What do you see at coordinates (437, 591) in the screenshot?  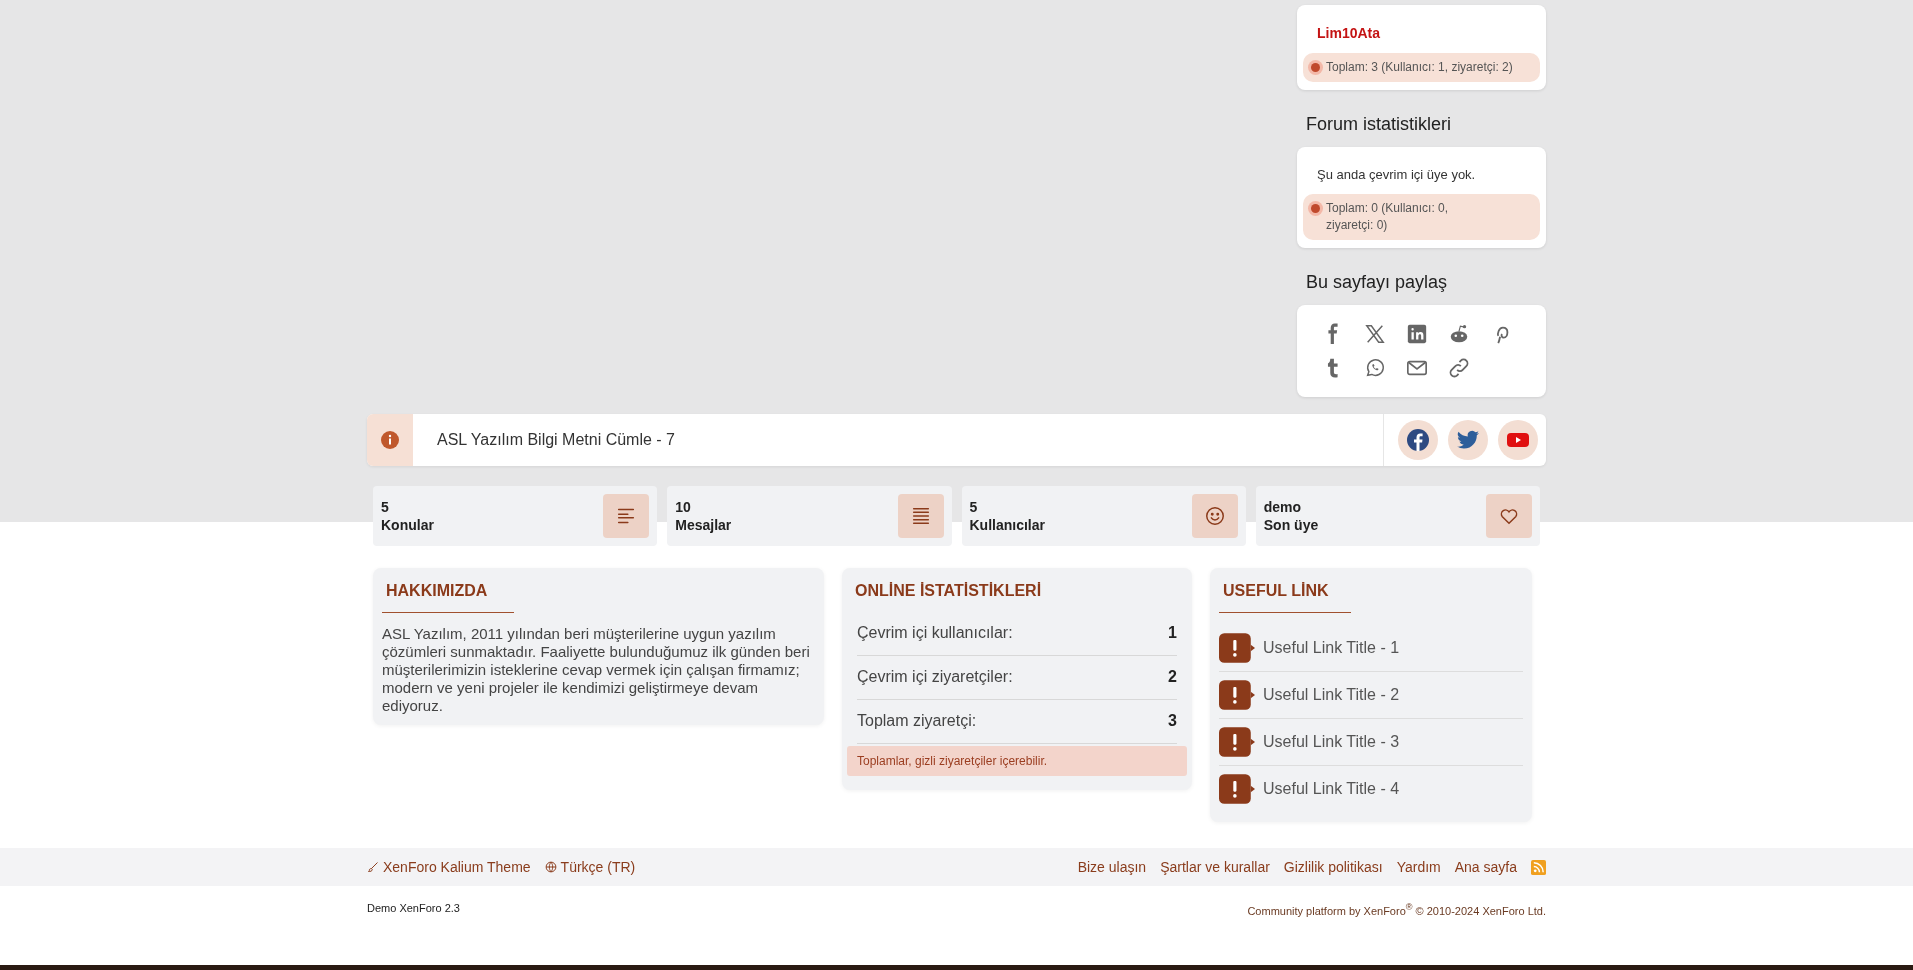 I see `panel-title: HAKKIMIZDA` at bounding box center [437, 591].